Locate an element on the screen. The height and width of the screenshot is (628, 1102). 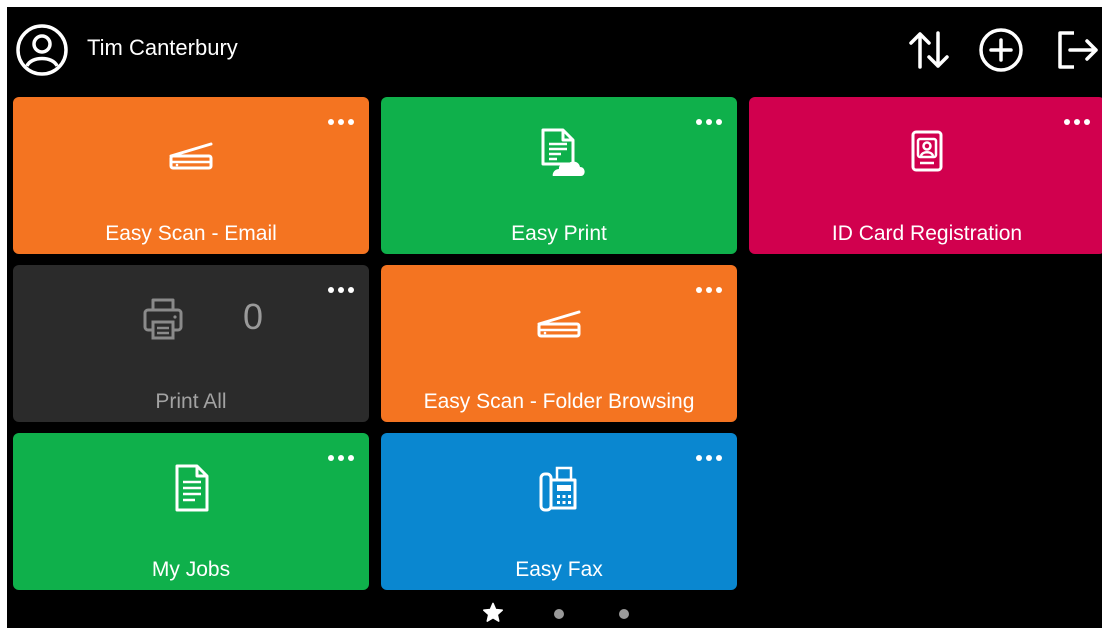
tile-easy-scan-email: Easy Scan - Email is located at coordinates (191, 175).